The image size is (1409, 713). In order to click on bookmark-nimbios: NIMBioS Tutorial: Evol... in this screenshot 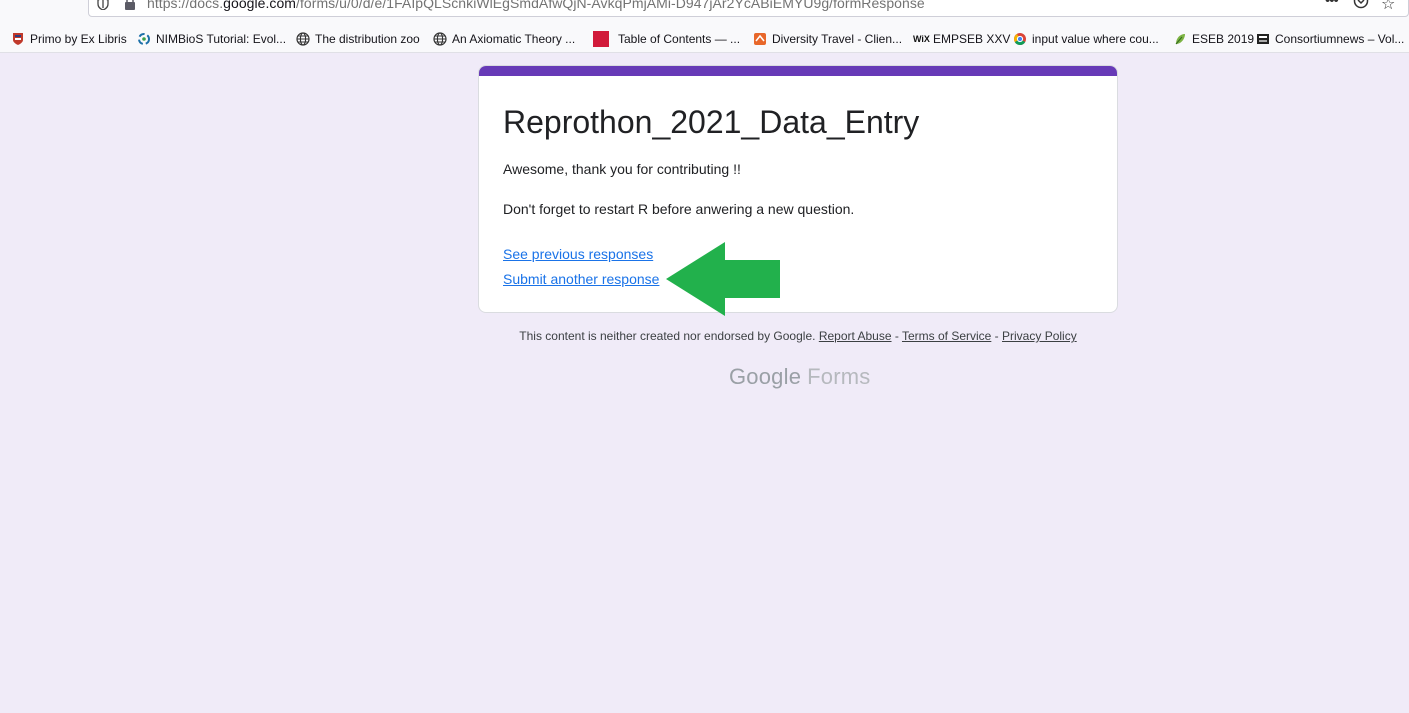, I will do `click(211, 39)`.